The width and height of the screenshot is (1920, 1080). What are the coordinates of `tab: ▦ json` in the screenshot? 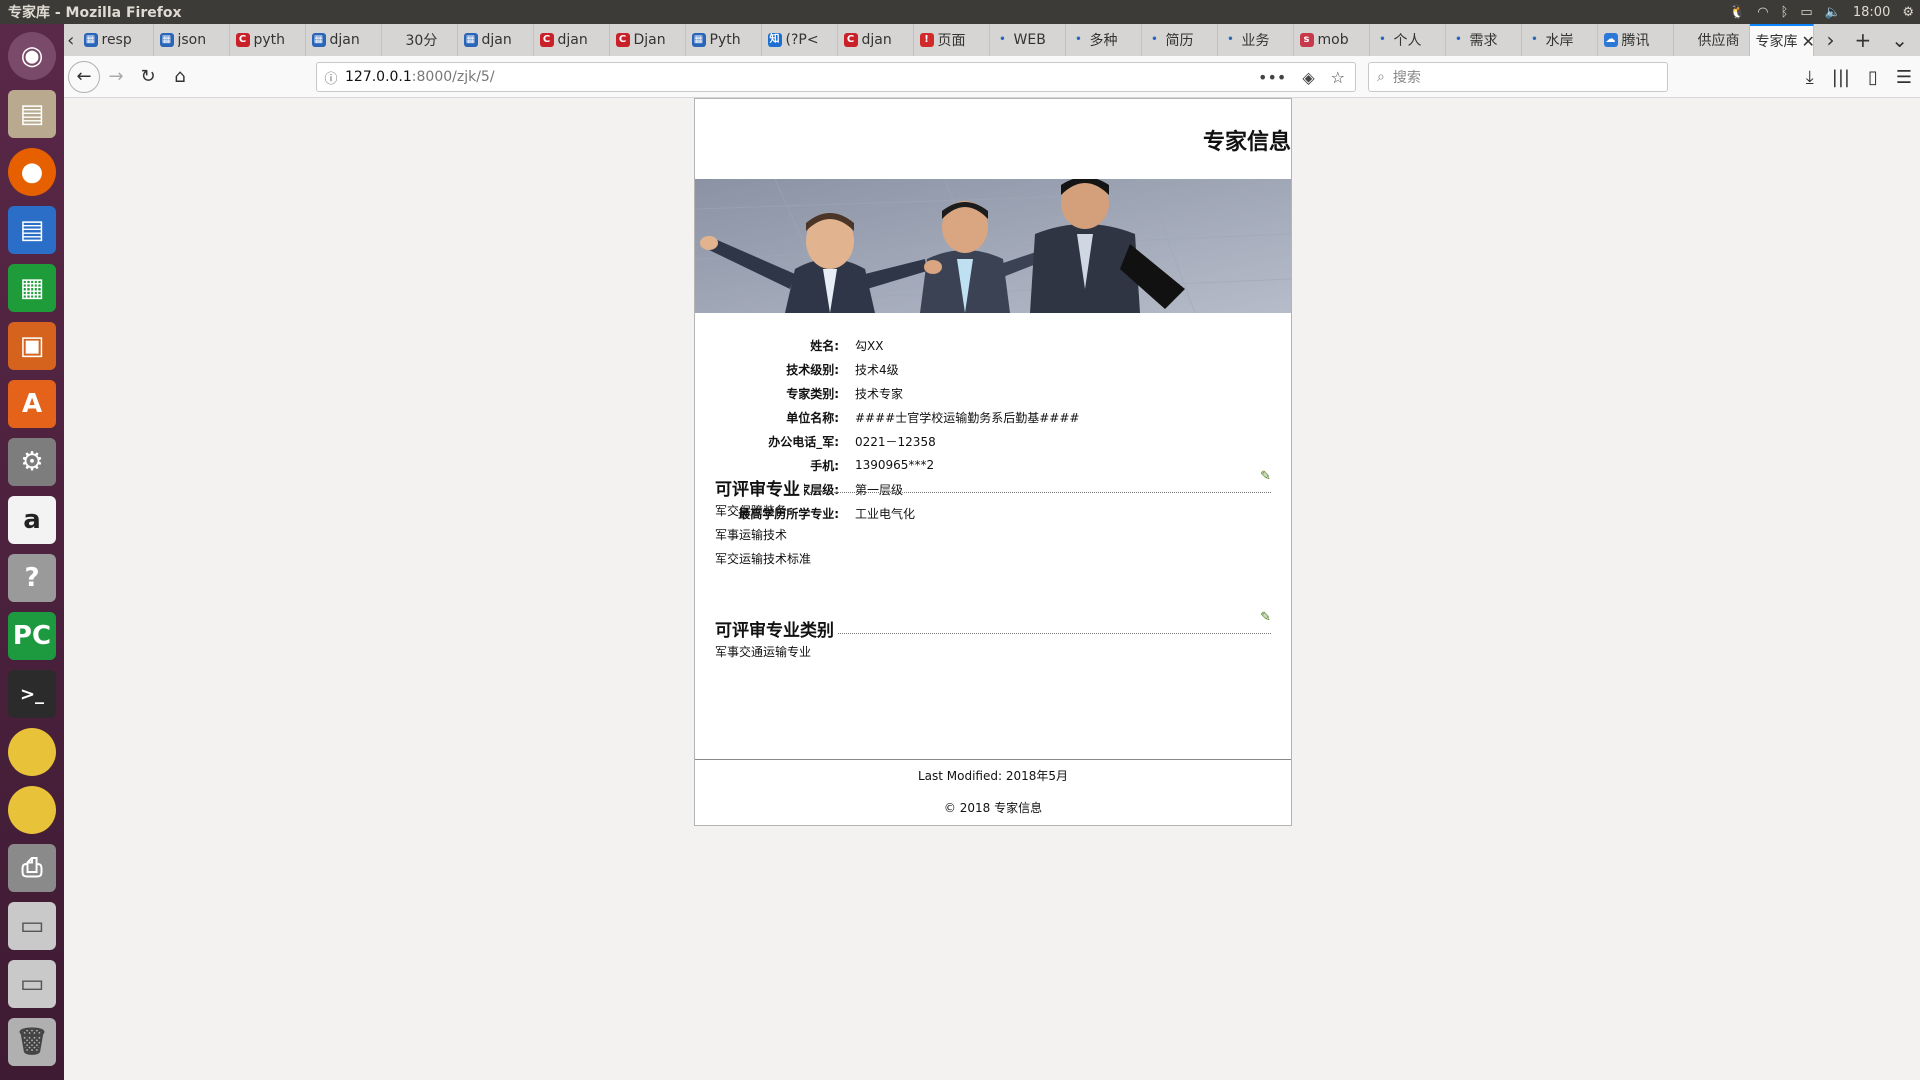 It's located at (192, 40).